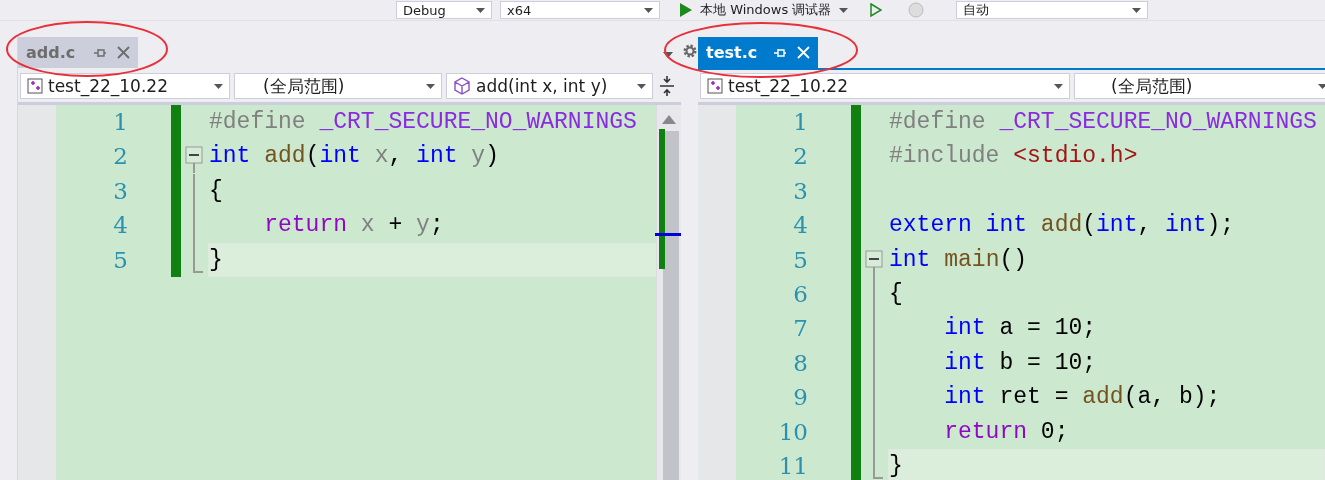 This screenshot has width=1325, height=480. What do you see at coordinates (800, 363) in the screenshot?
I see `line-number: 8` at bounding box center [800, 363].